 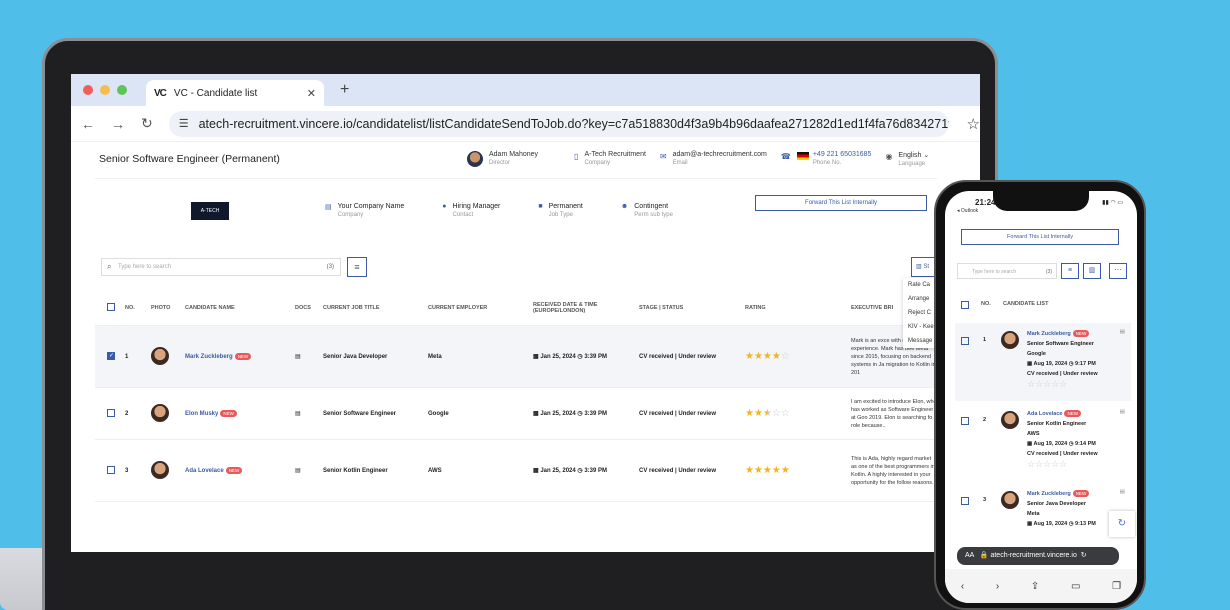 I want to click on received-time: 9:13 PM, so click(x=1085, y=524).